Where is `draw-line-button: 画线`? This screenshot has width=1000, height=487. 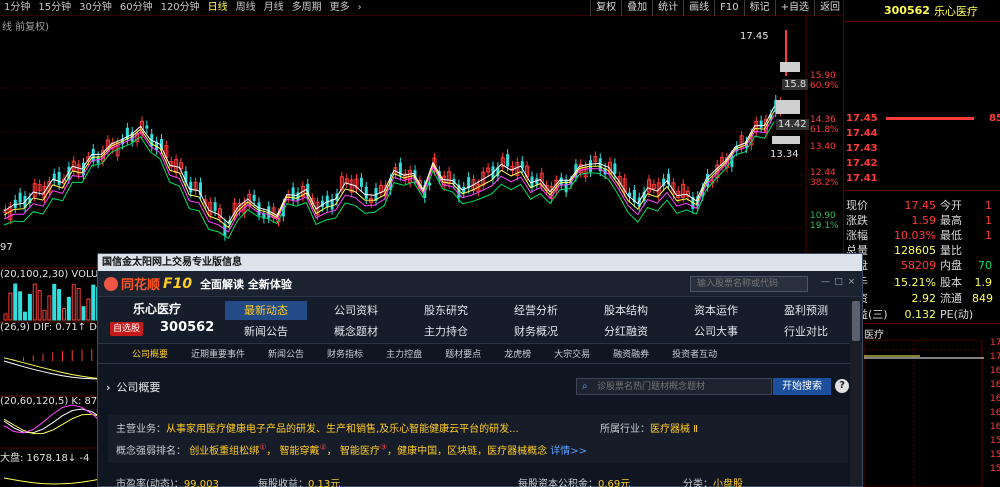 draw-line-button: 画线 is located at coordinates (698, 8).